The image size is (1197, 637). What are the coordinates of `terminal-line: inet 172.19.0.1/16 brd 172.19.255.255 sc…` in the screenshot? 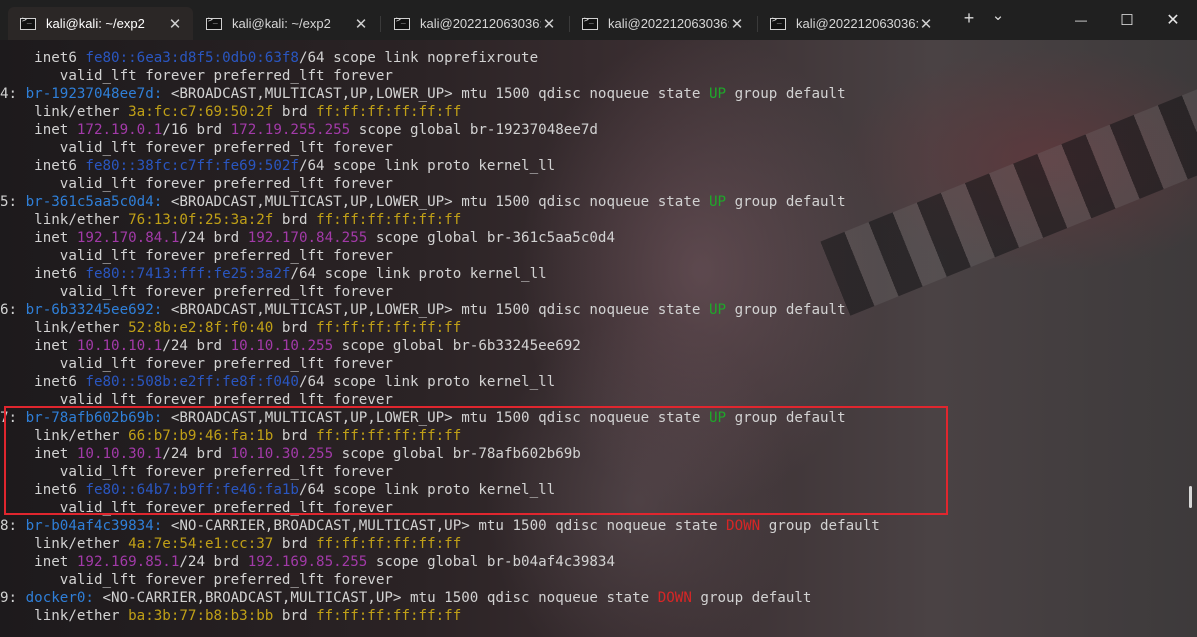 It's located at (440, 130).